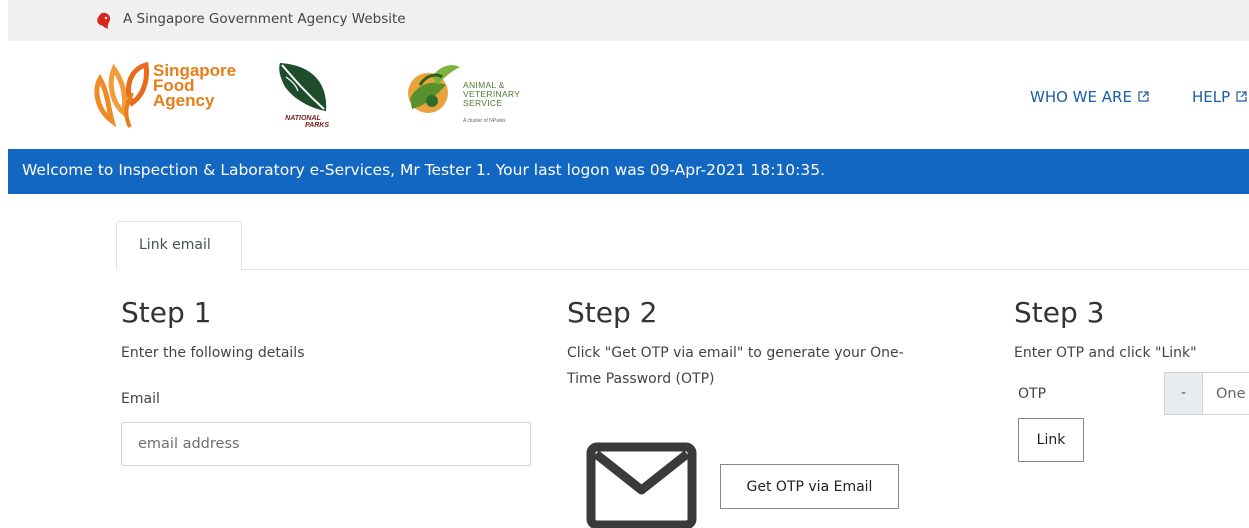 The image size is (1249, 528). Describe the element at coordinates (140, 399) in the screenshot. I see `email-label: Email` at that location.